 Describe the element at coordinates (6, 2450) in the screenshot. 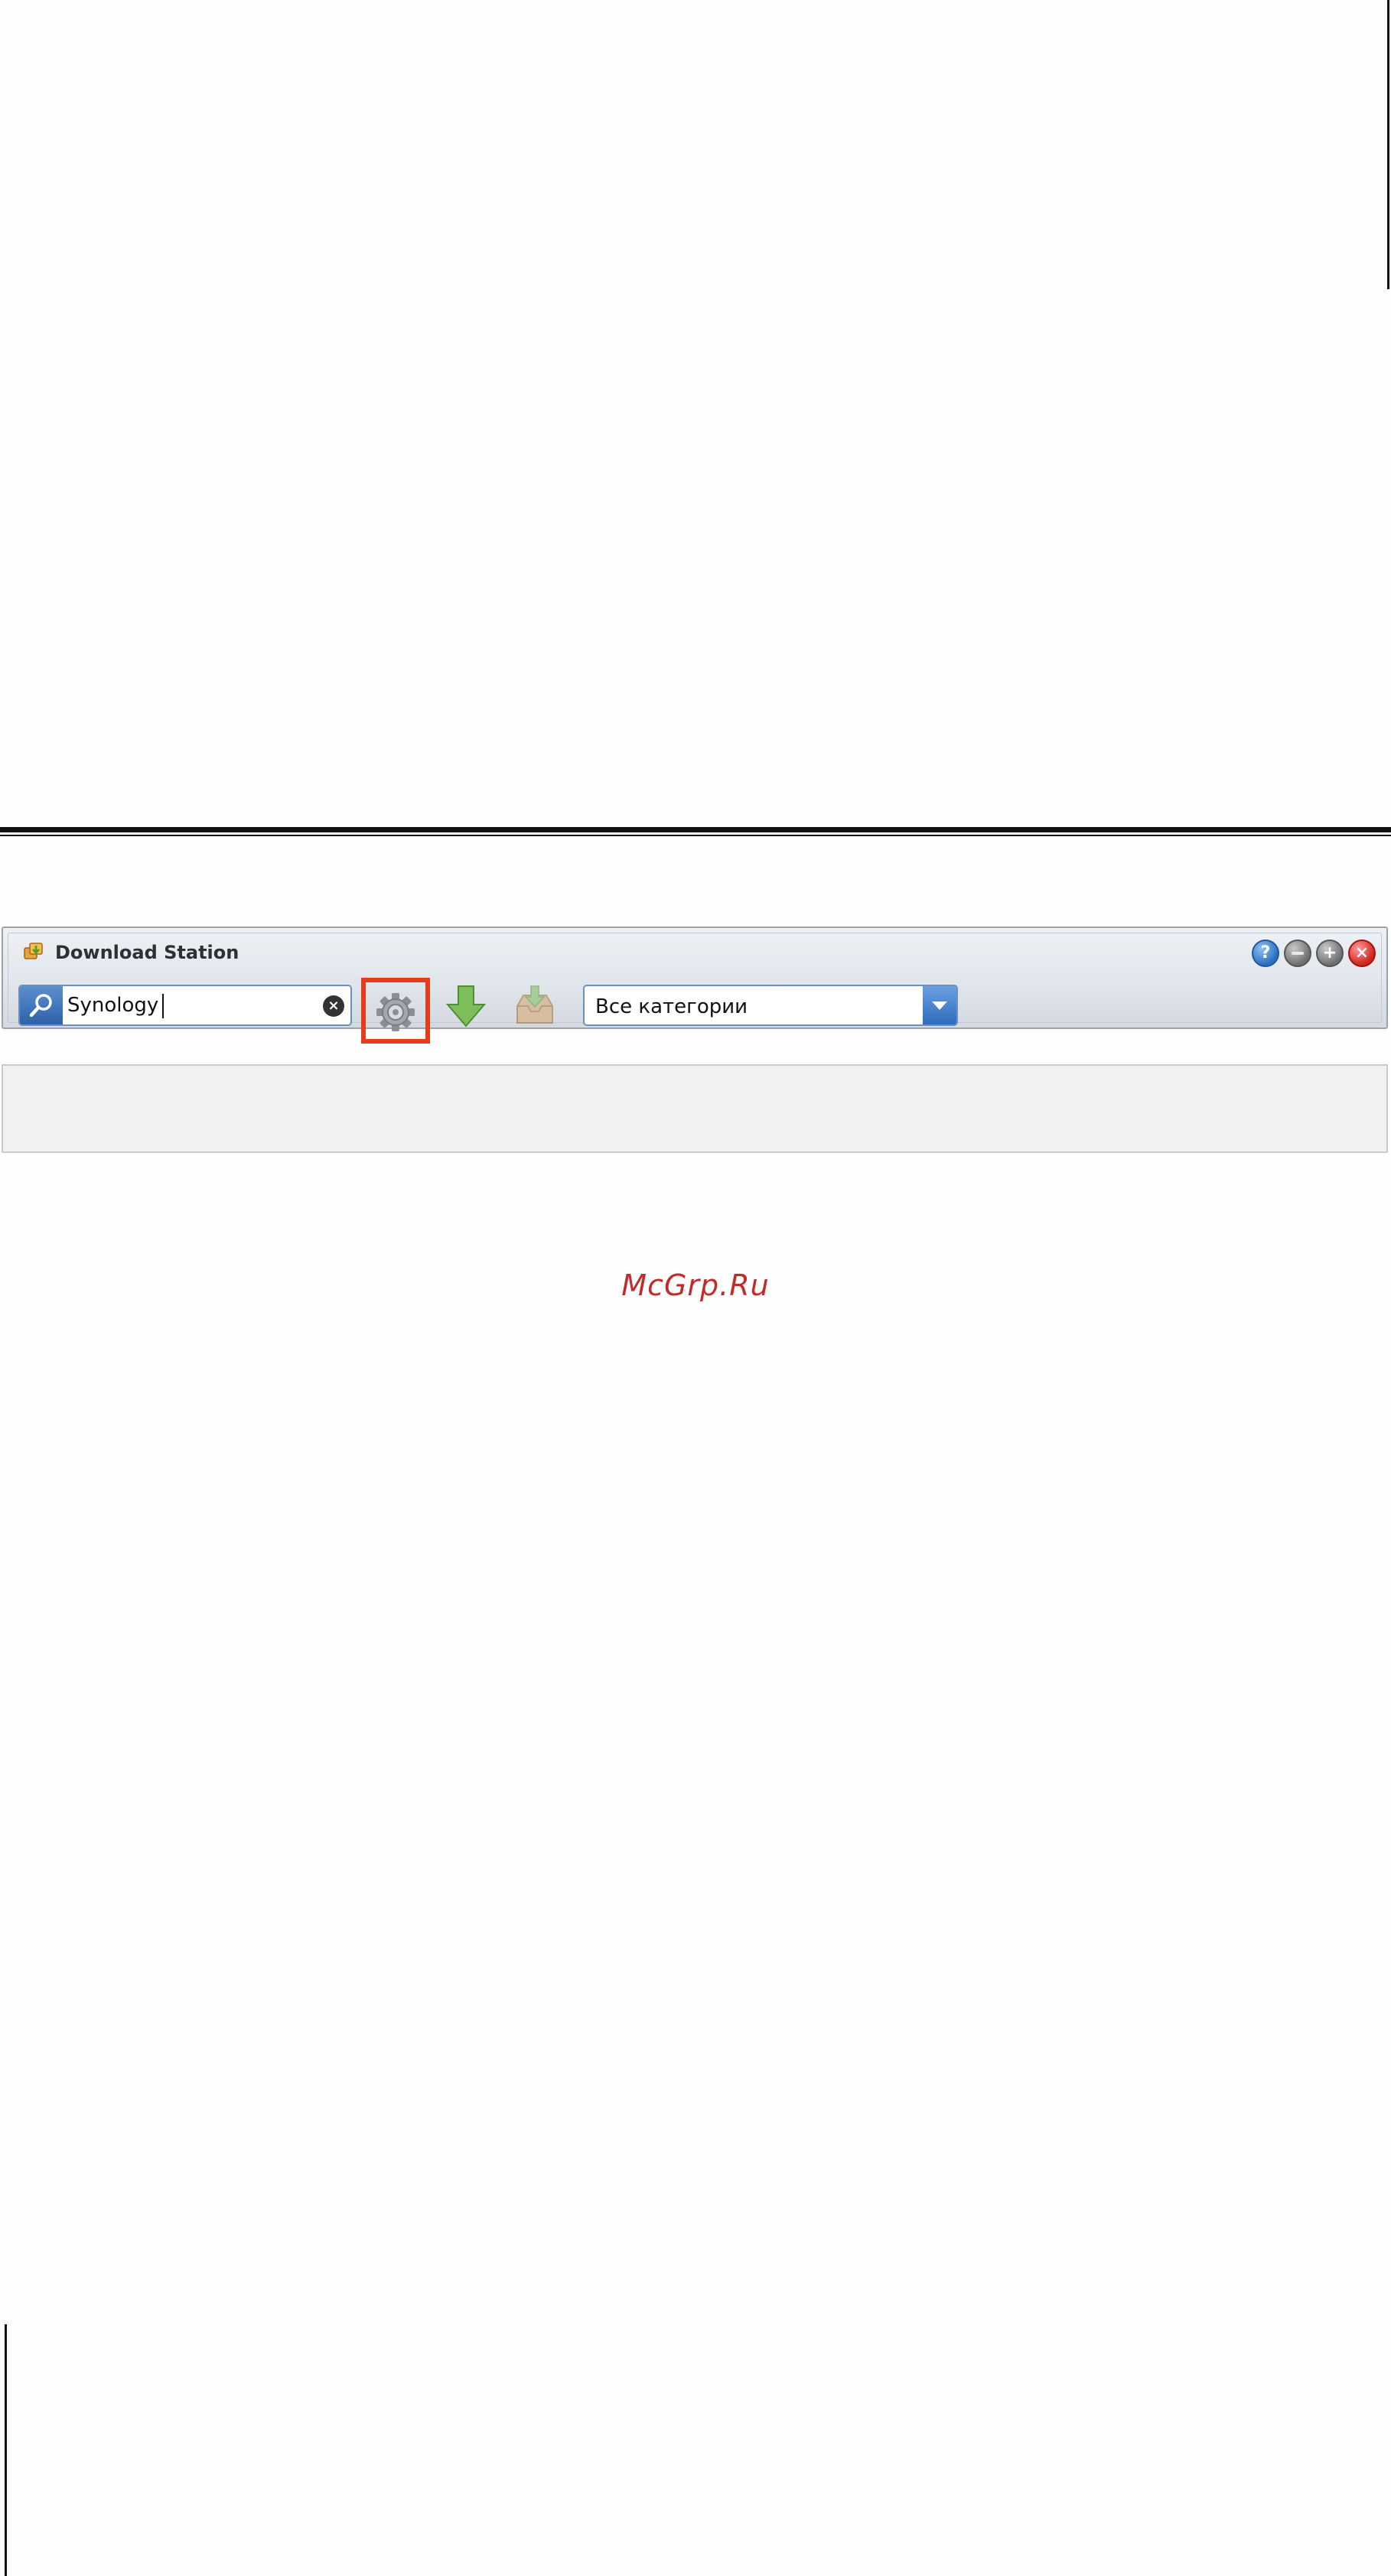

I see `page-edge-line-left` at that location.